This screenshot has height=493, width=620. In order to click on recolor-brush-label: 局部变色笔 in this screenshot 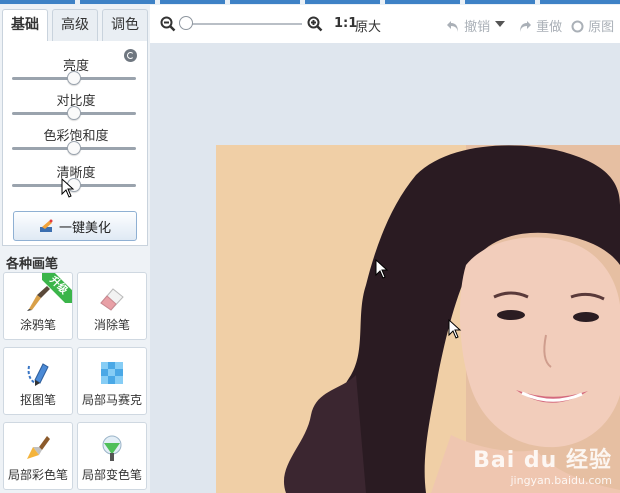, I will do `click(111, 475)`.